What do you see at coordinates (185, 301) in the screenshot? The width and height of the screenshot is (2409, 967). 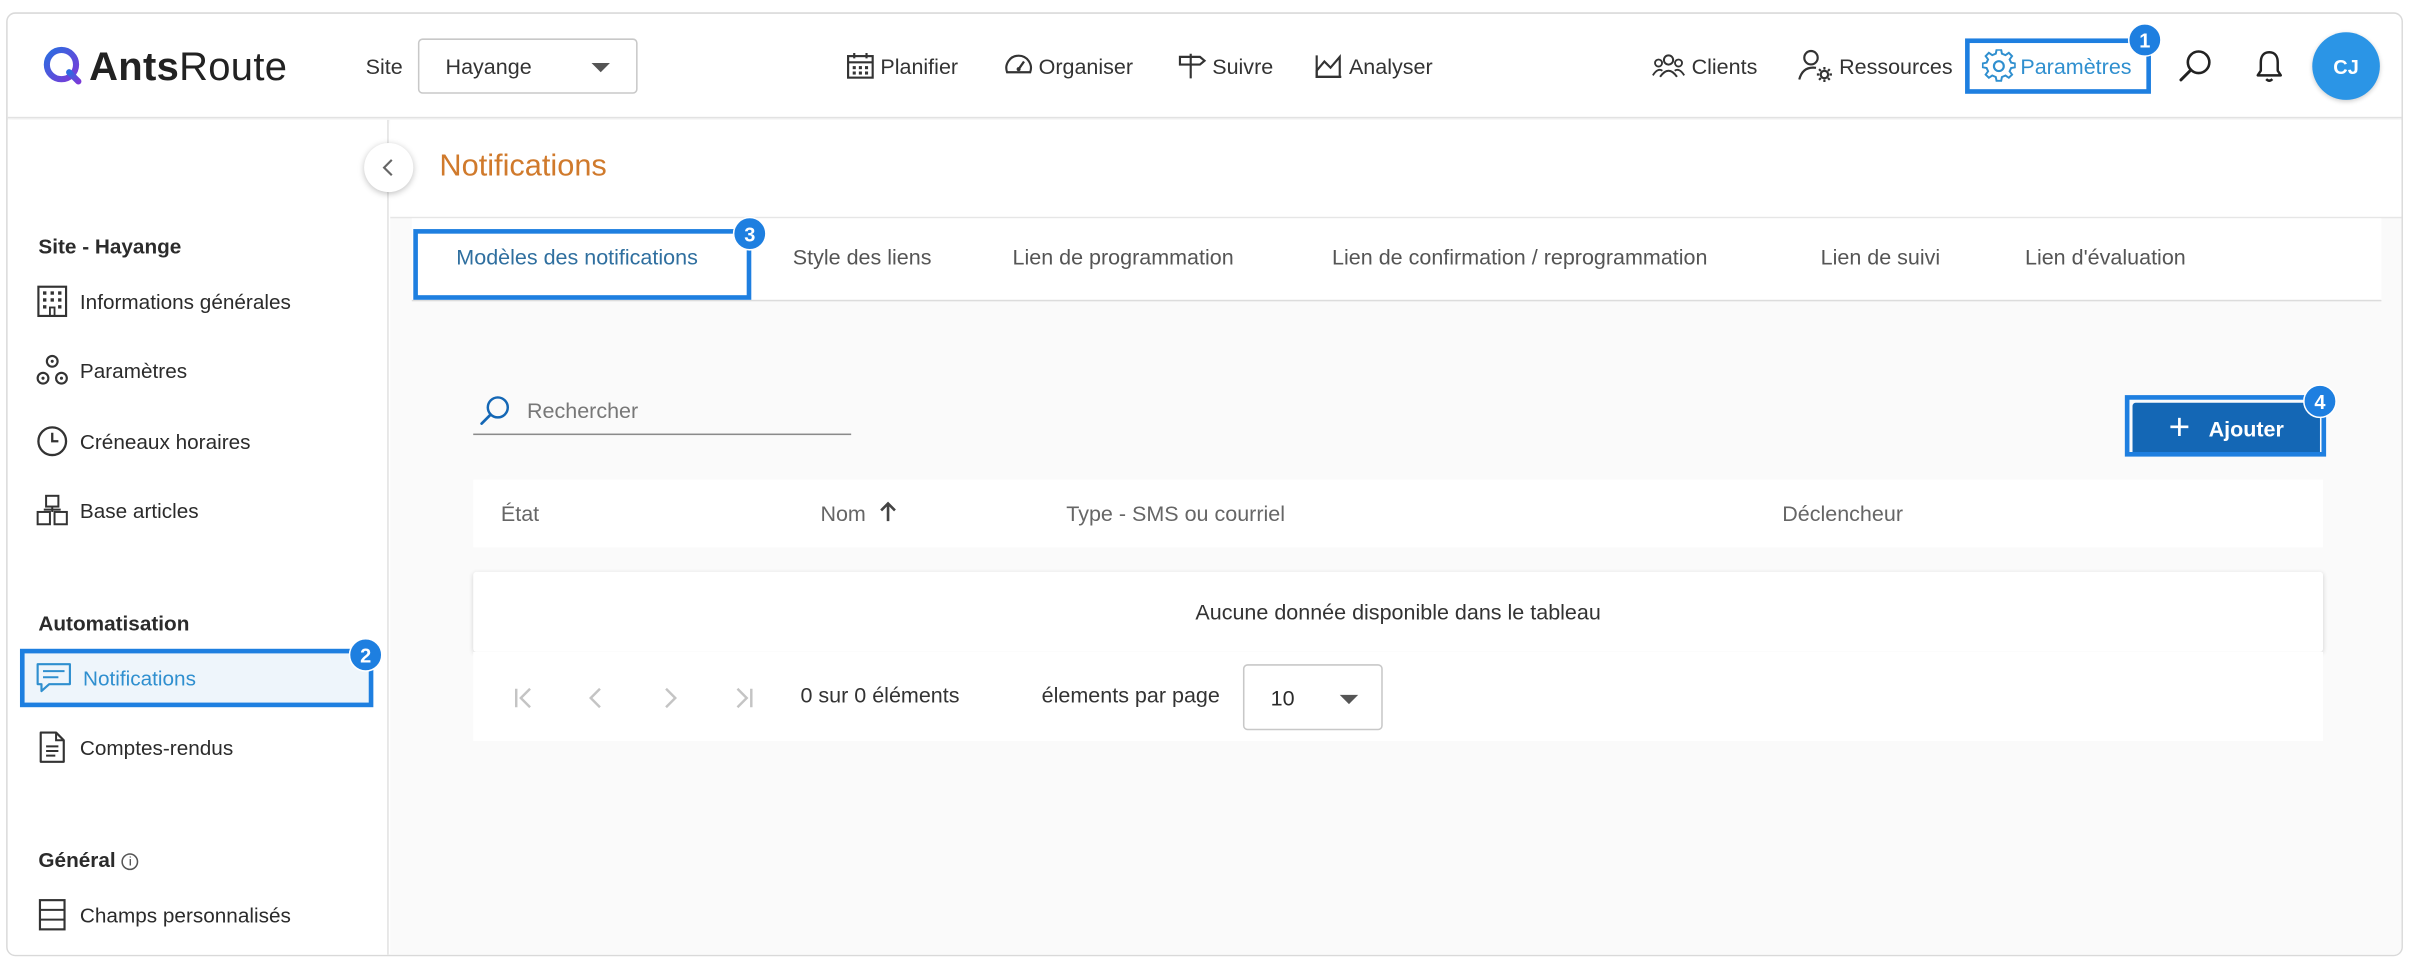 I see `sidebar-item-label: Informations générales` at bounding box center [185, 301].